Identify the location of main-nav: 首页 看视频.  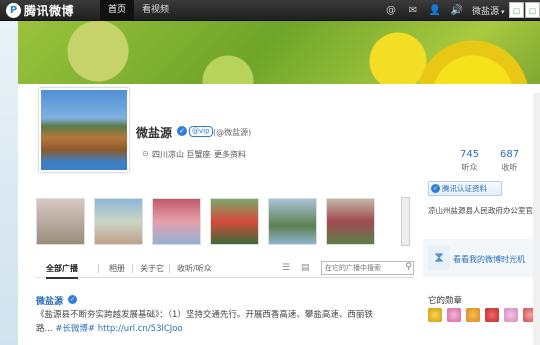
(138, 10).